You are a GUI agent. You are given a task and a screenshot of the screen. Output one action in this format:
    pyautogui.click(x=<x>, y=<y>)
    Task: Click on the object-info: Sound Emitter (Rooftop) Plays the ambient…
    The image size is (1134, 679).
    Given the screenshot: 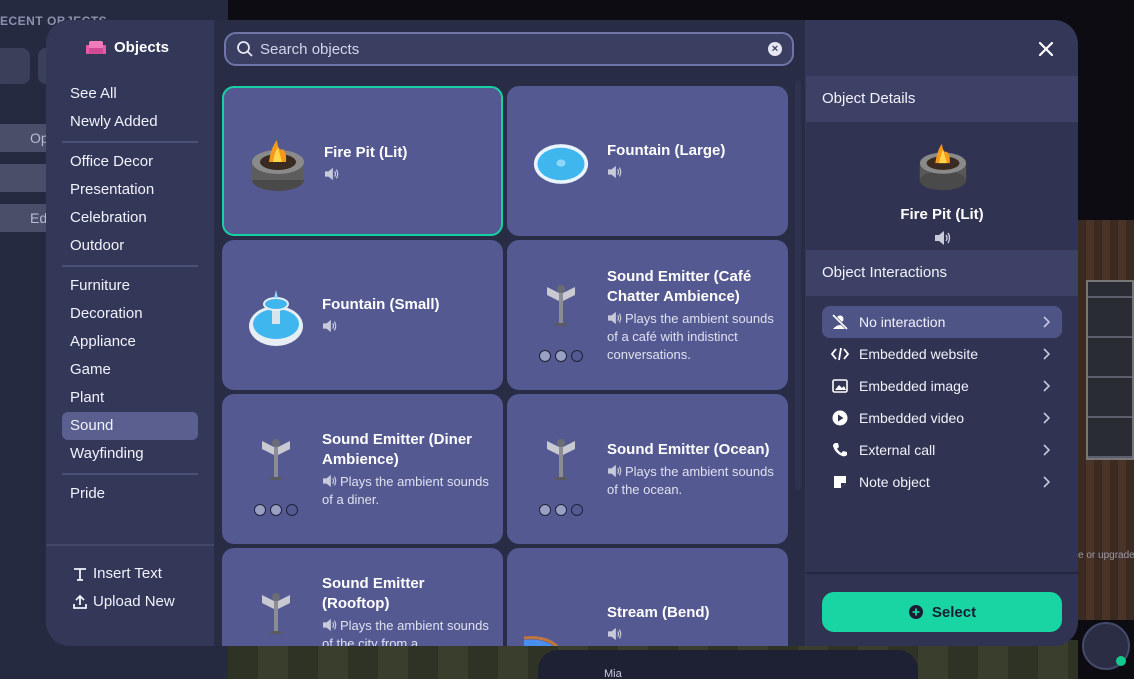 What is the action you would take?
    pyautogui.click(x=406, y=610)
    